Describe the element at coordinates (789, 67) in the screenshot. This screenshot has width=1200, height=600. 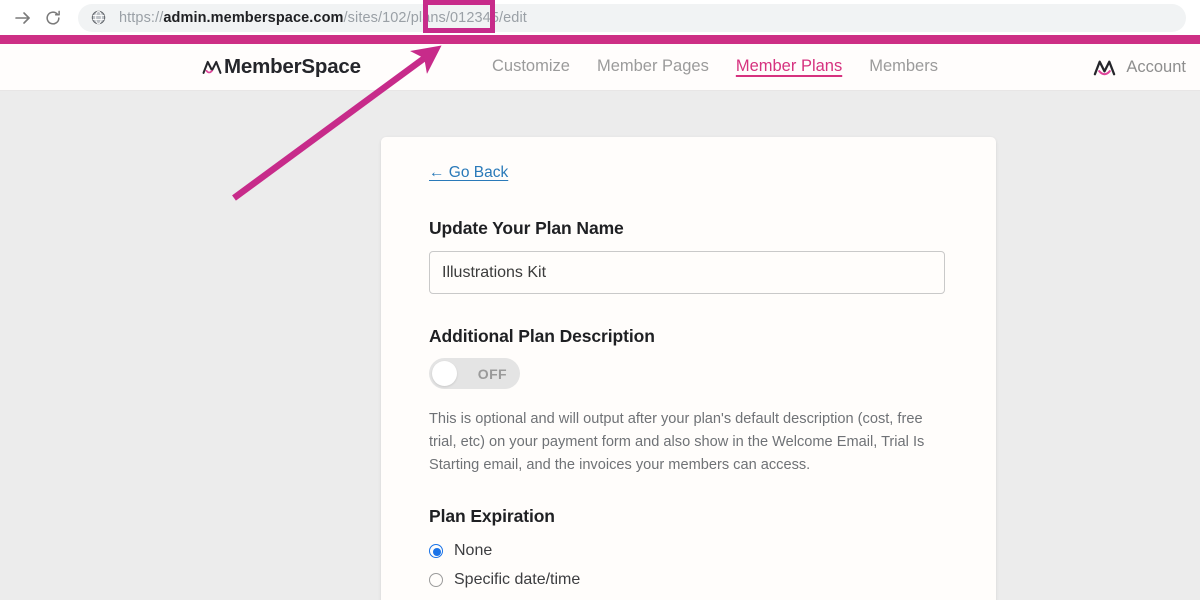
I see `nav-item-member-plans: Member Plans` at that location.